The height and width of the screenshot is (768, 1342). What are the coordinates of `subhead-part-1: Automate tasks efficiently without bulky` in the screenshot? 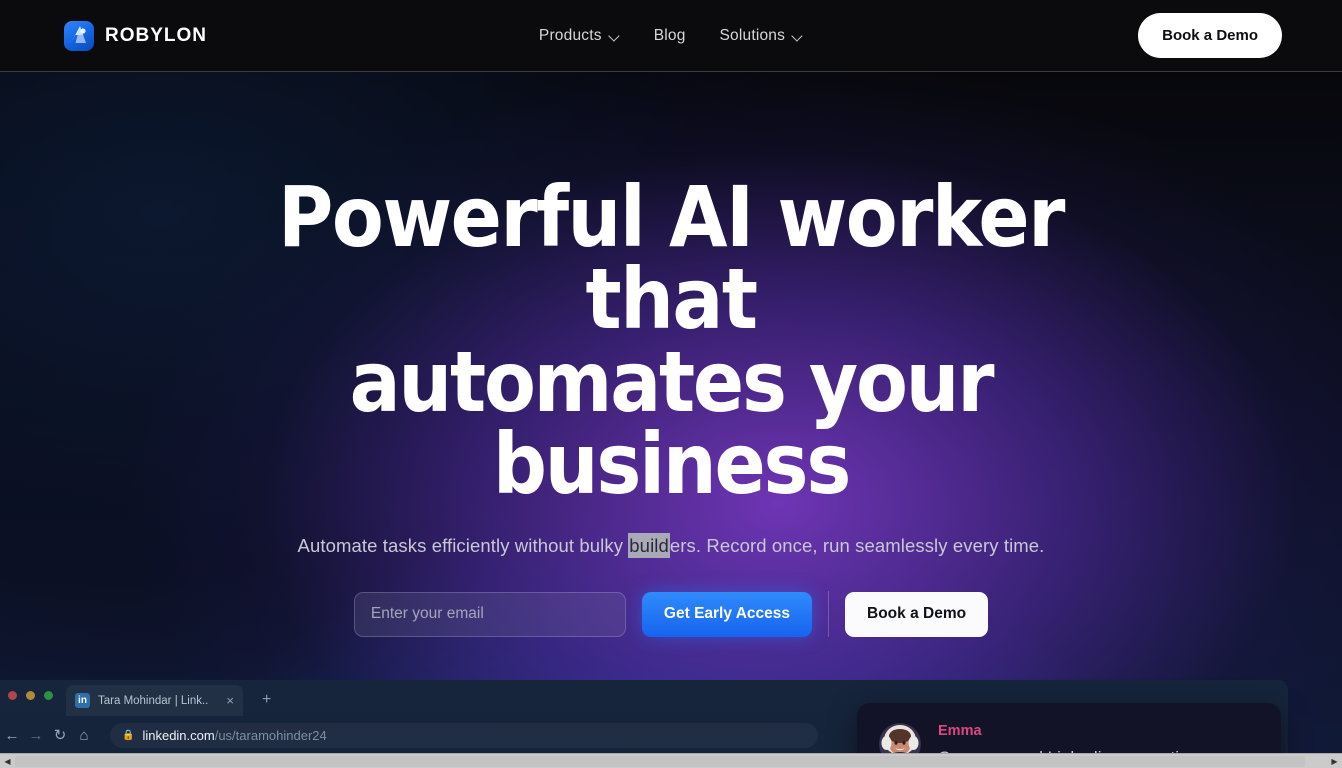 It's located at (463, 546).